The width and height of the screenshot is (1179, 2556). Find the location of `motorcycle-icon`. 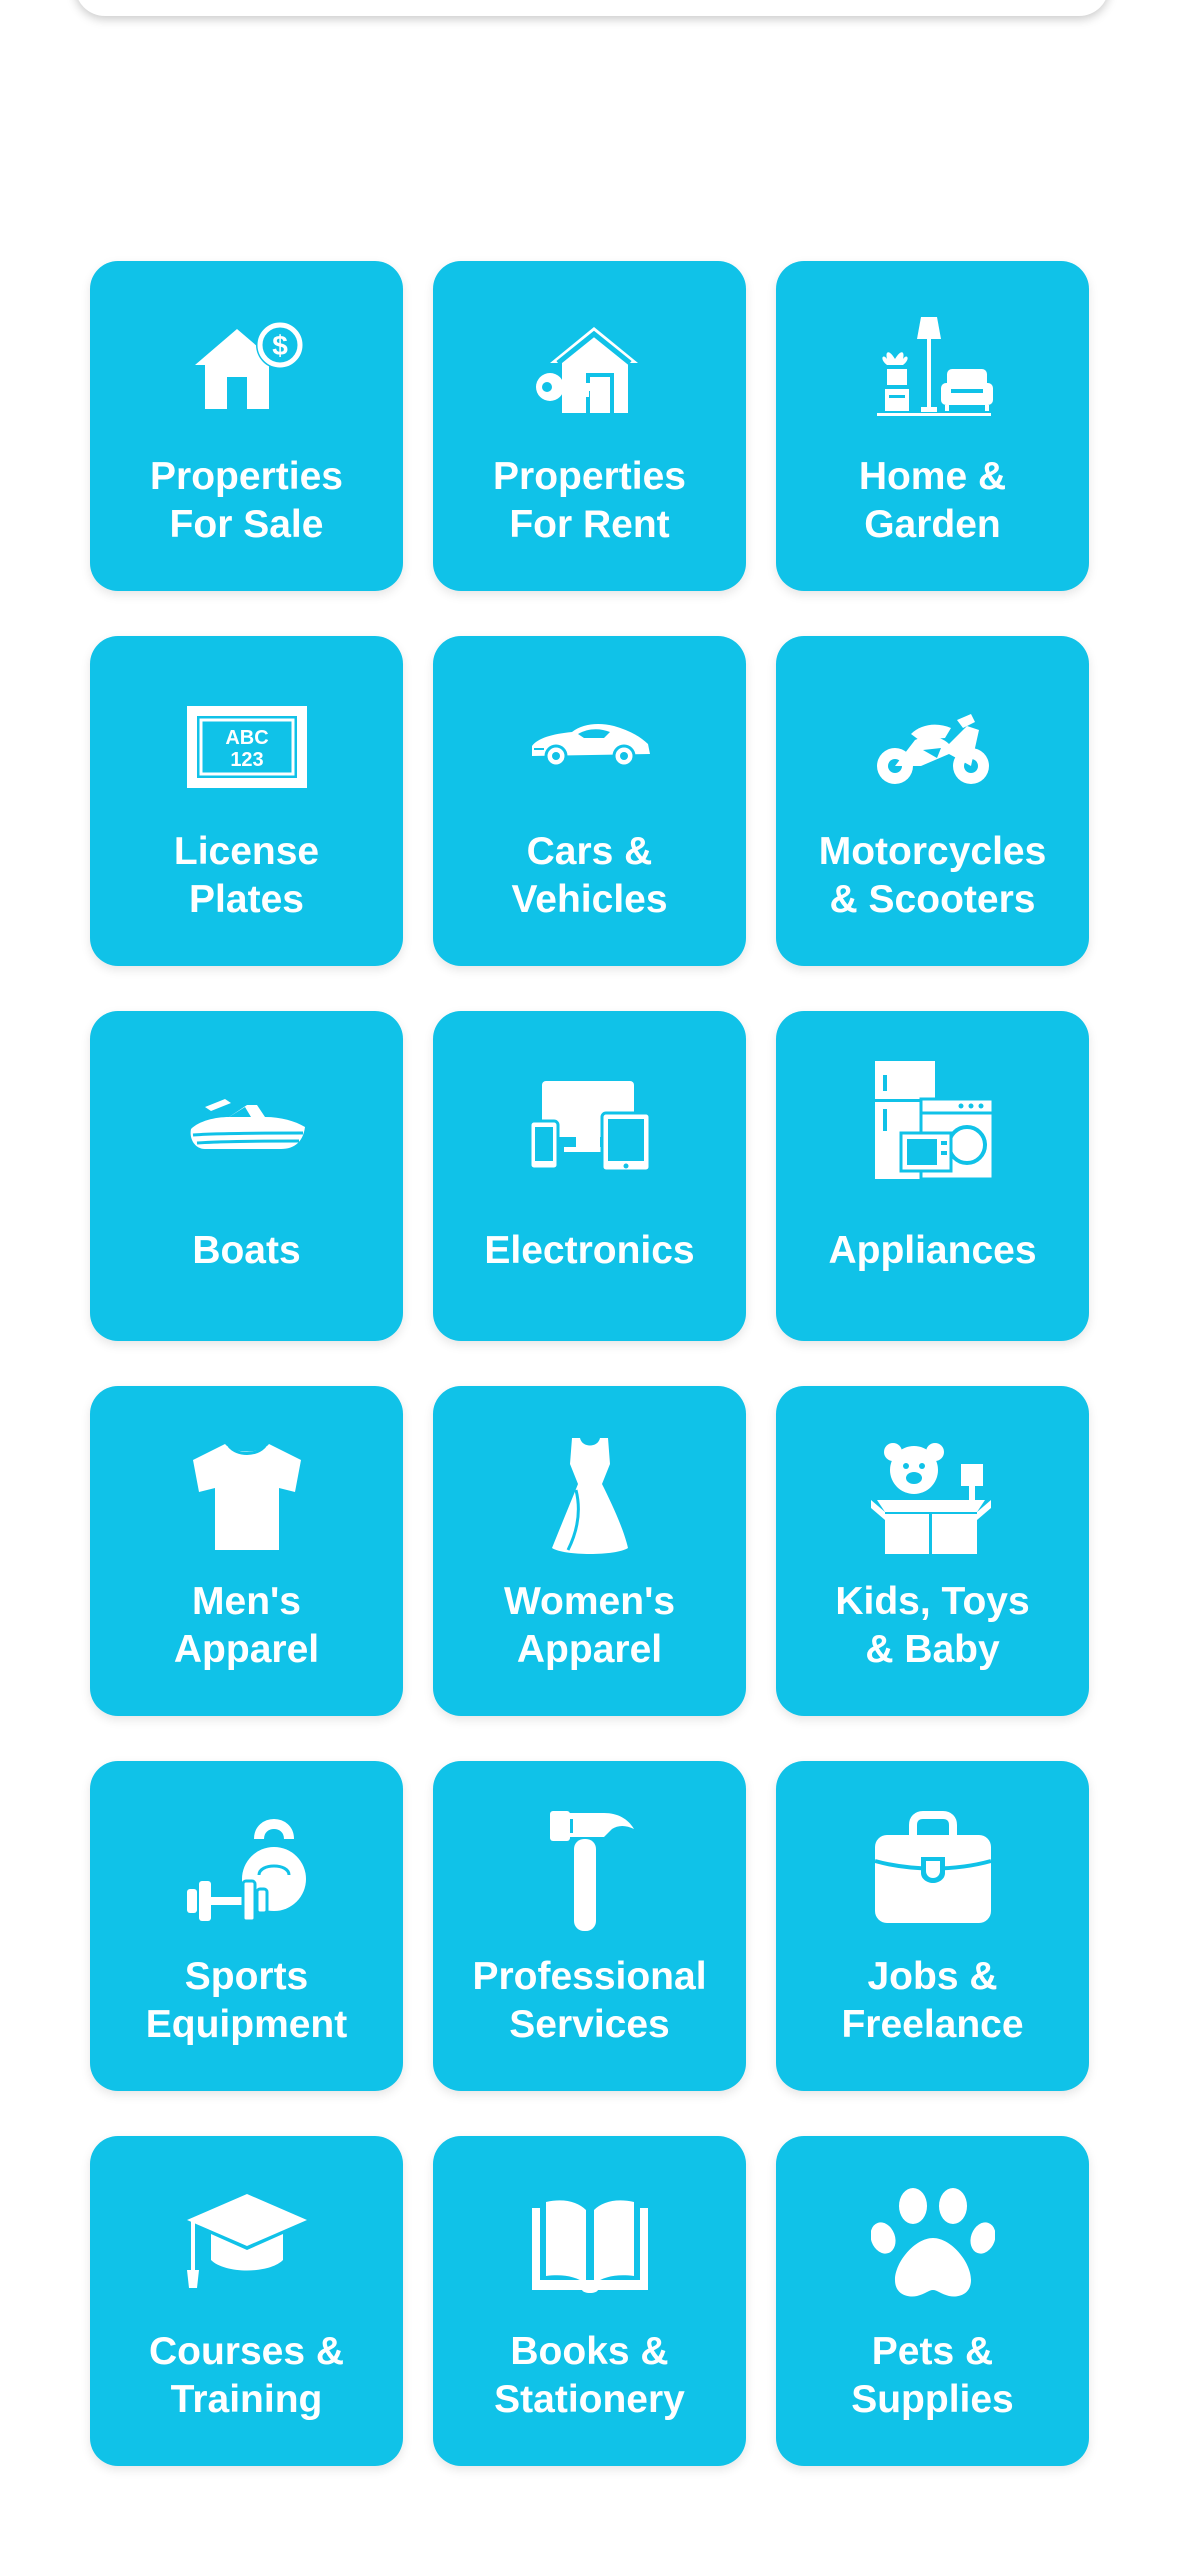

motorcycle-icon is located at coordinates (933, 746).